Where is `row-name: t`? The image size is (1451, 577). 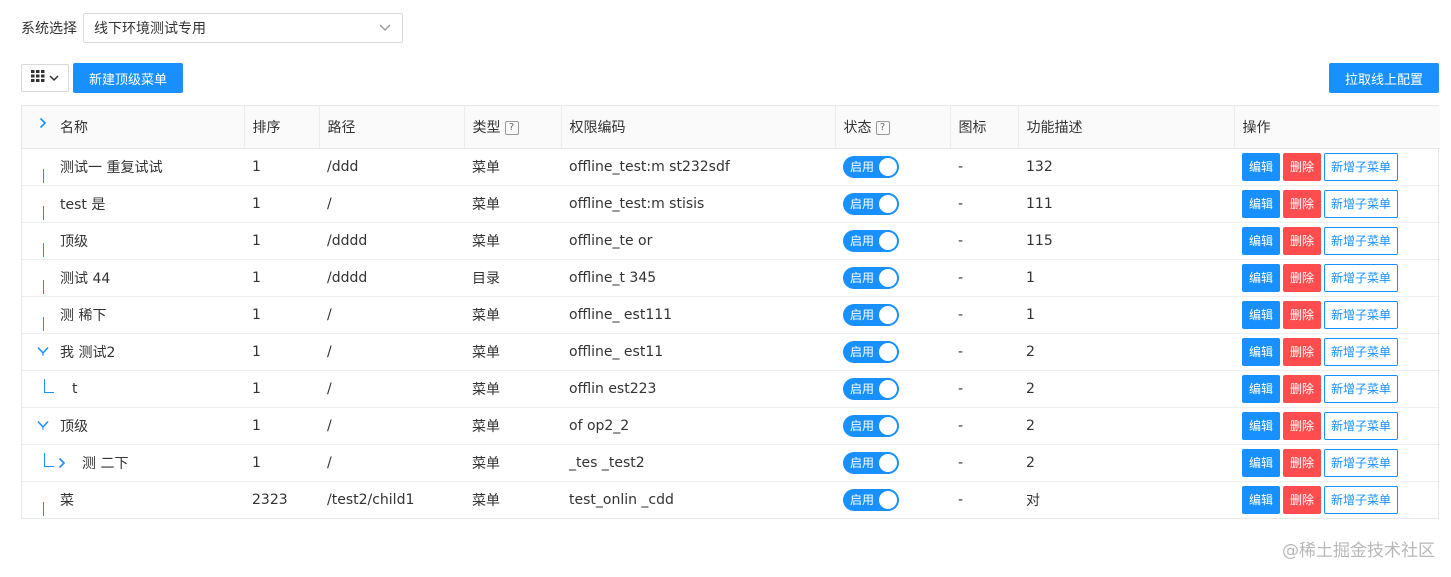
row-name: t is located at coordinates (133, 389).